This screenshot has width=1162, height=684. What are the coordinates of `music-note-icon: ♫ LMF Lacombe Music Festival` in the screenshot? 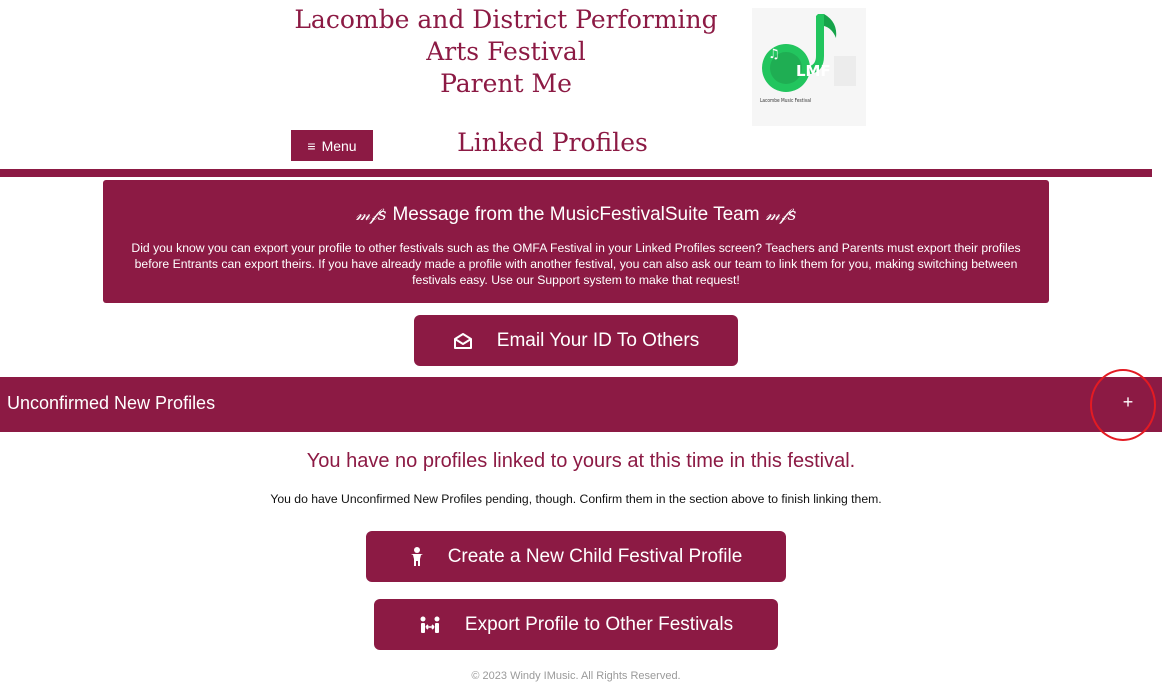 It's located at (808, 59).